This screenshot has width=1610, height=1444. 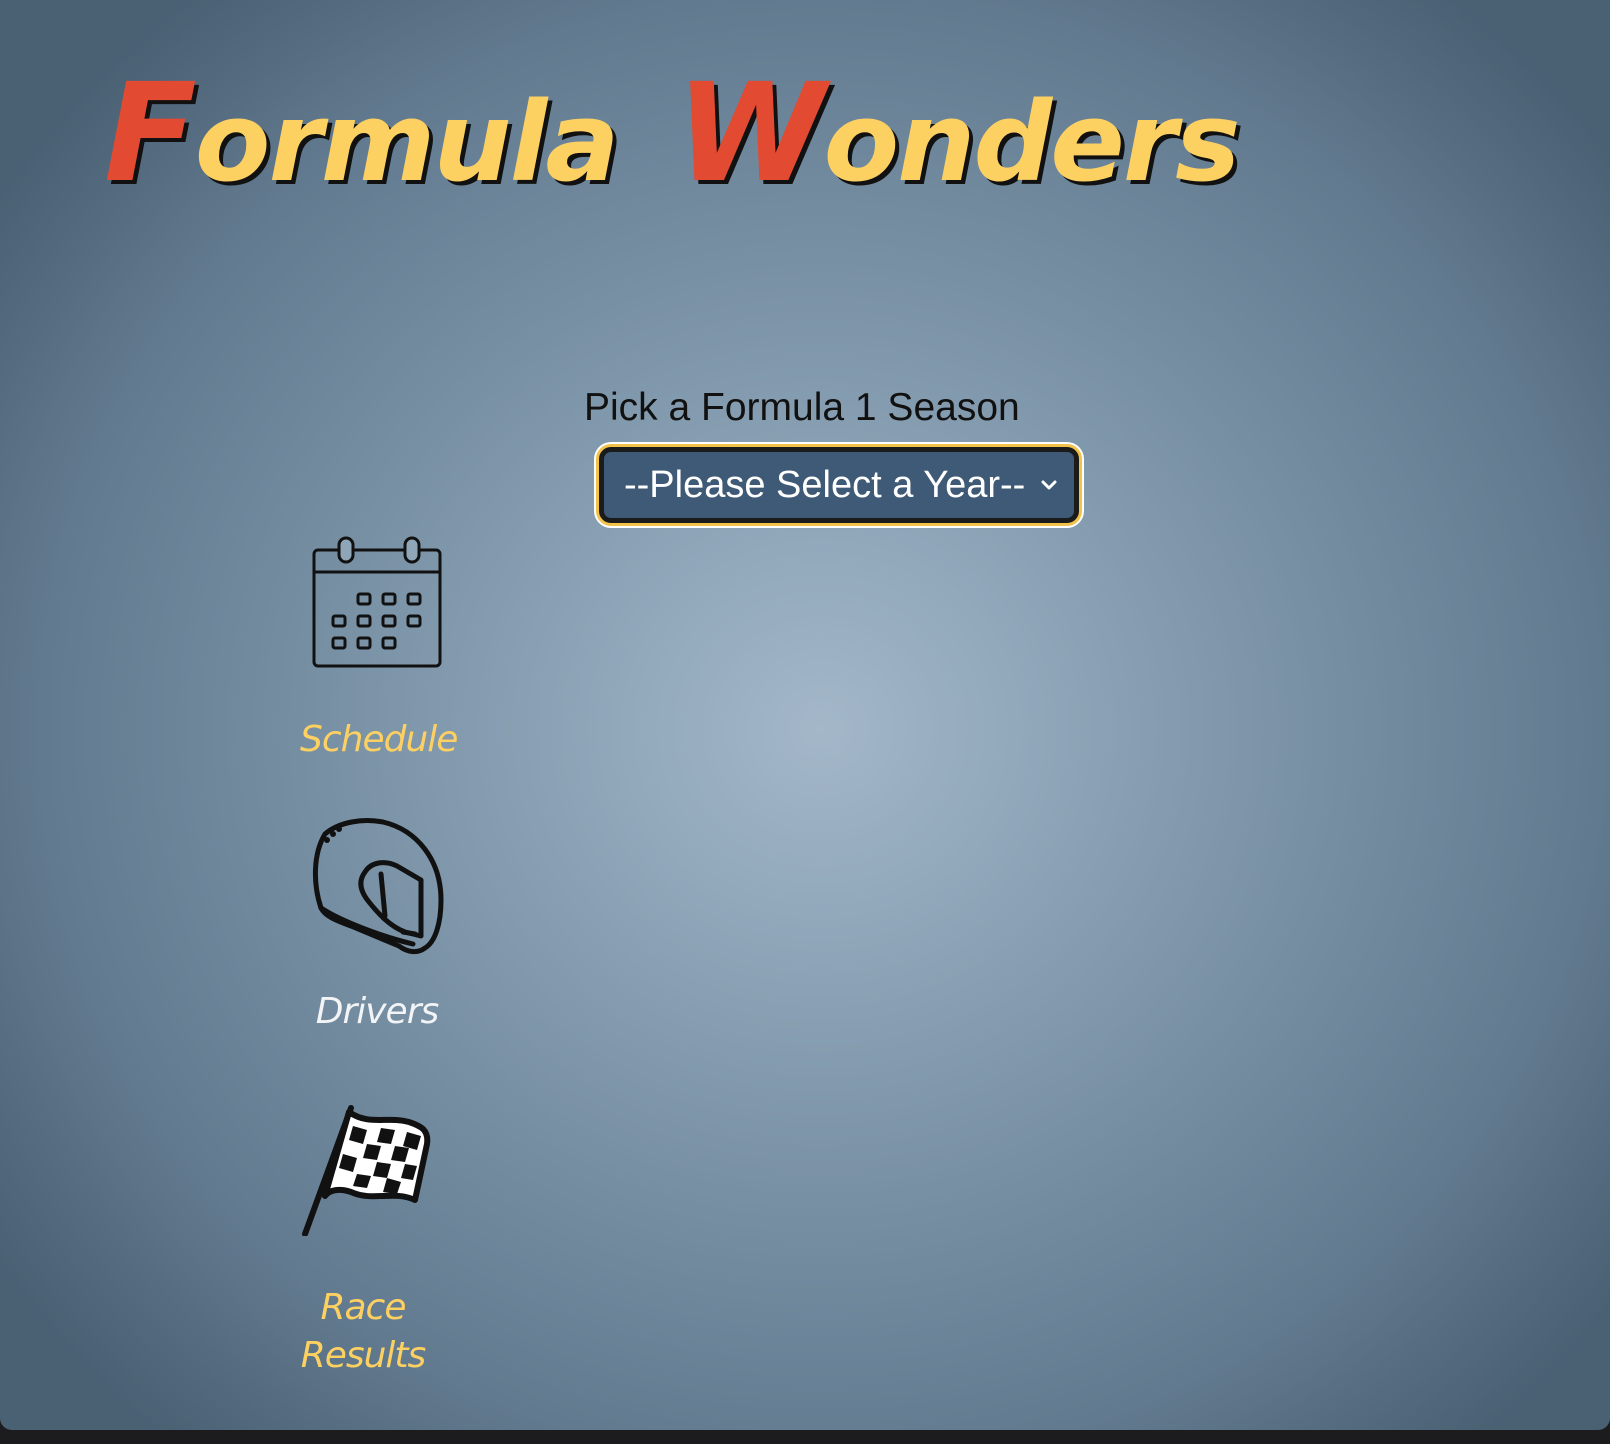 I want to click on calendar-icon, so click(x=377, y=602).